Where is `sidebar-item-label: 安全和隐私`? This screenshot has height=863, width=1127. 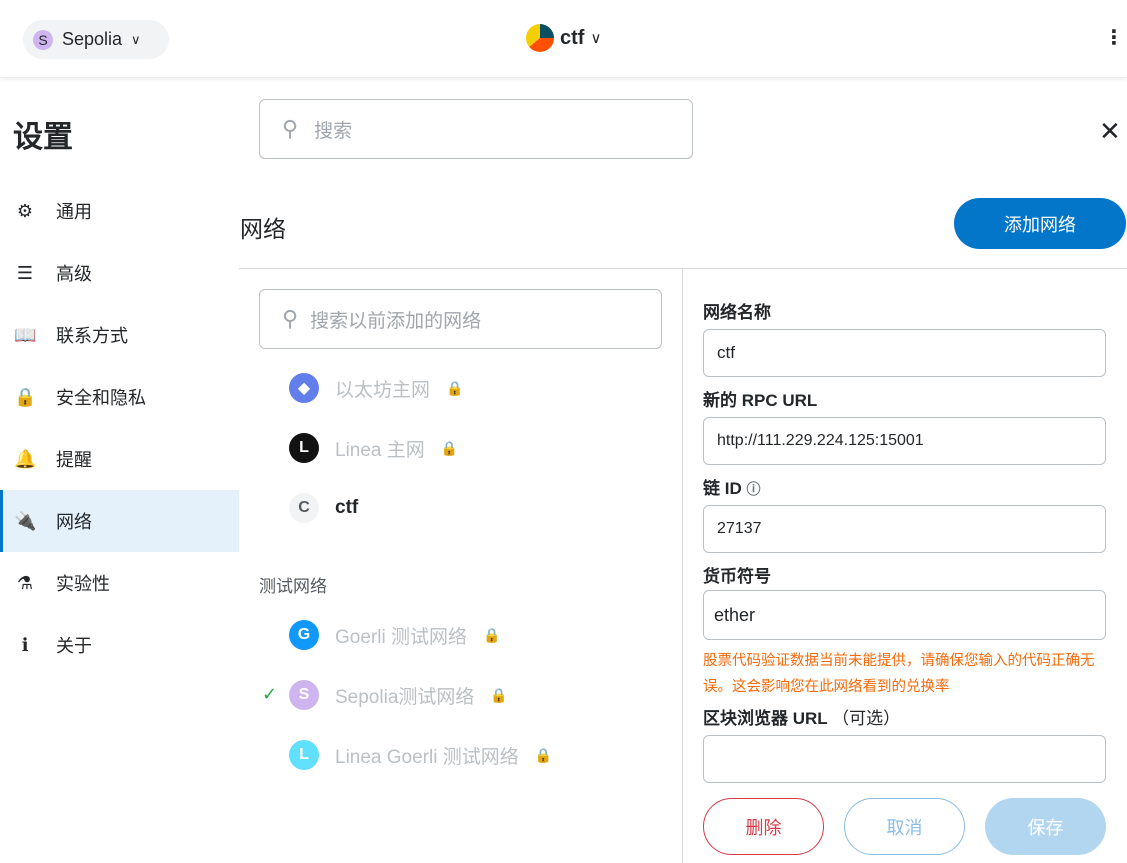 sidebar-item-label: 安全和隐私 is located at coordinates (101, 398).